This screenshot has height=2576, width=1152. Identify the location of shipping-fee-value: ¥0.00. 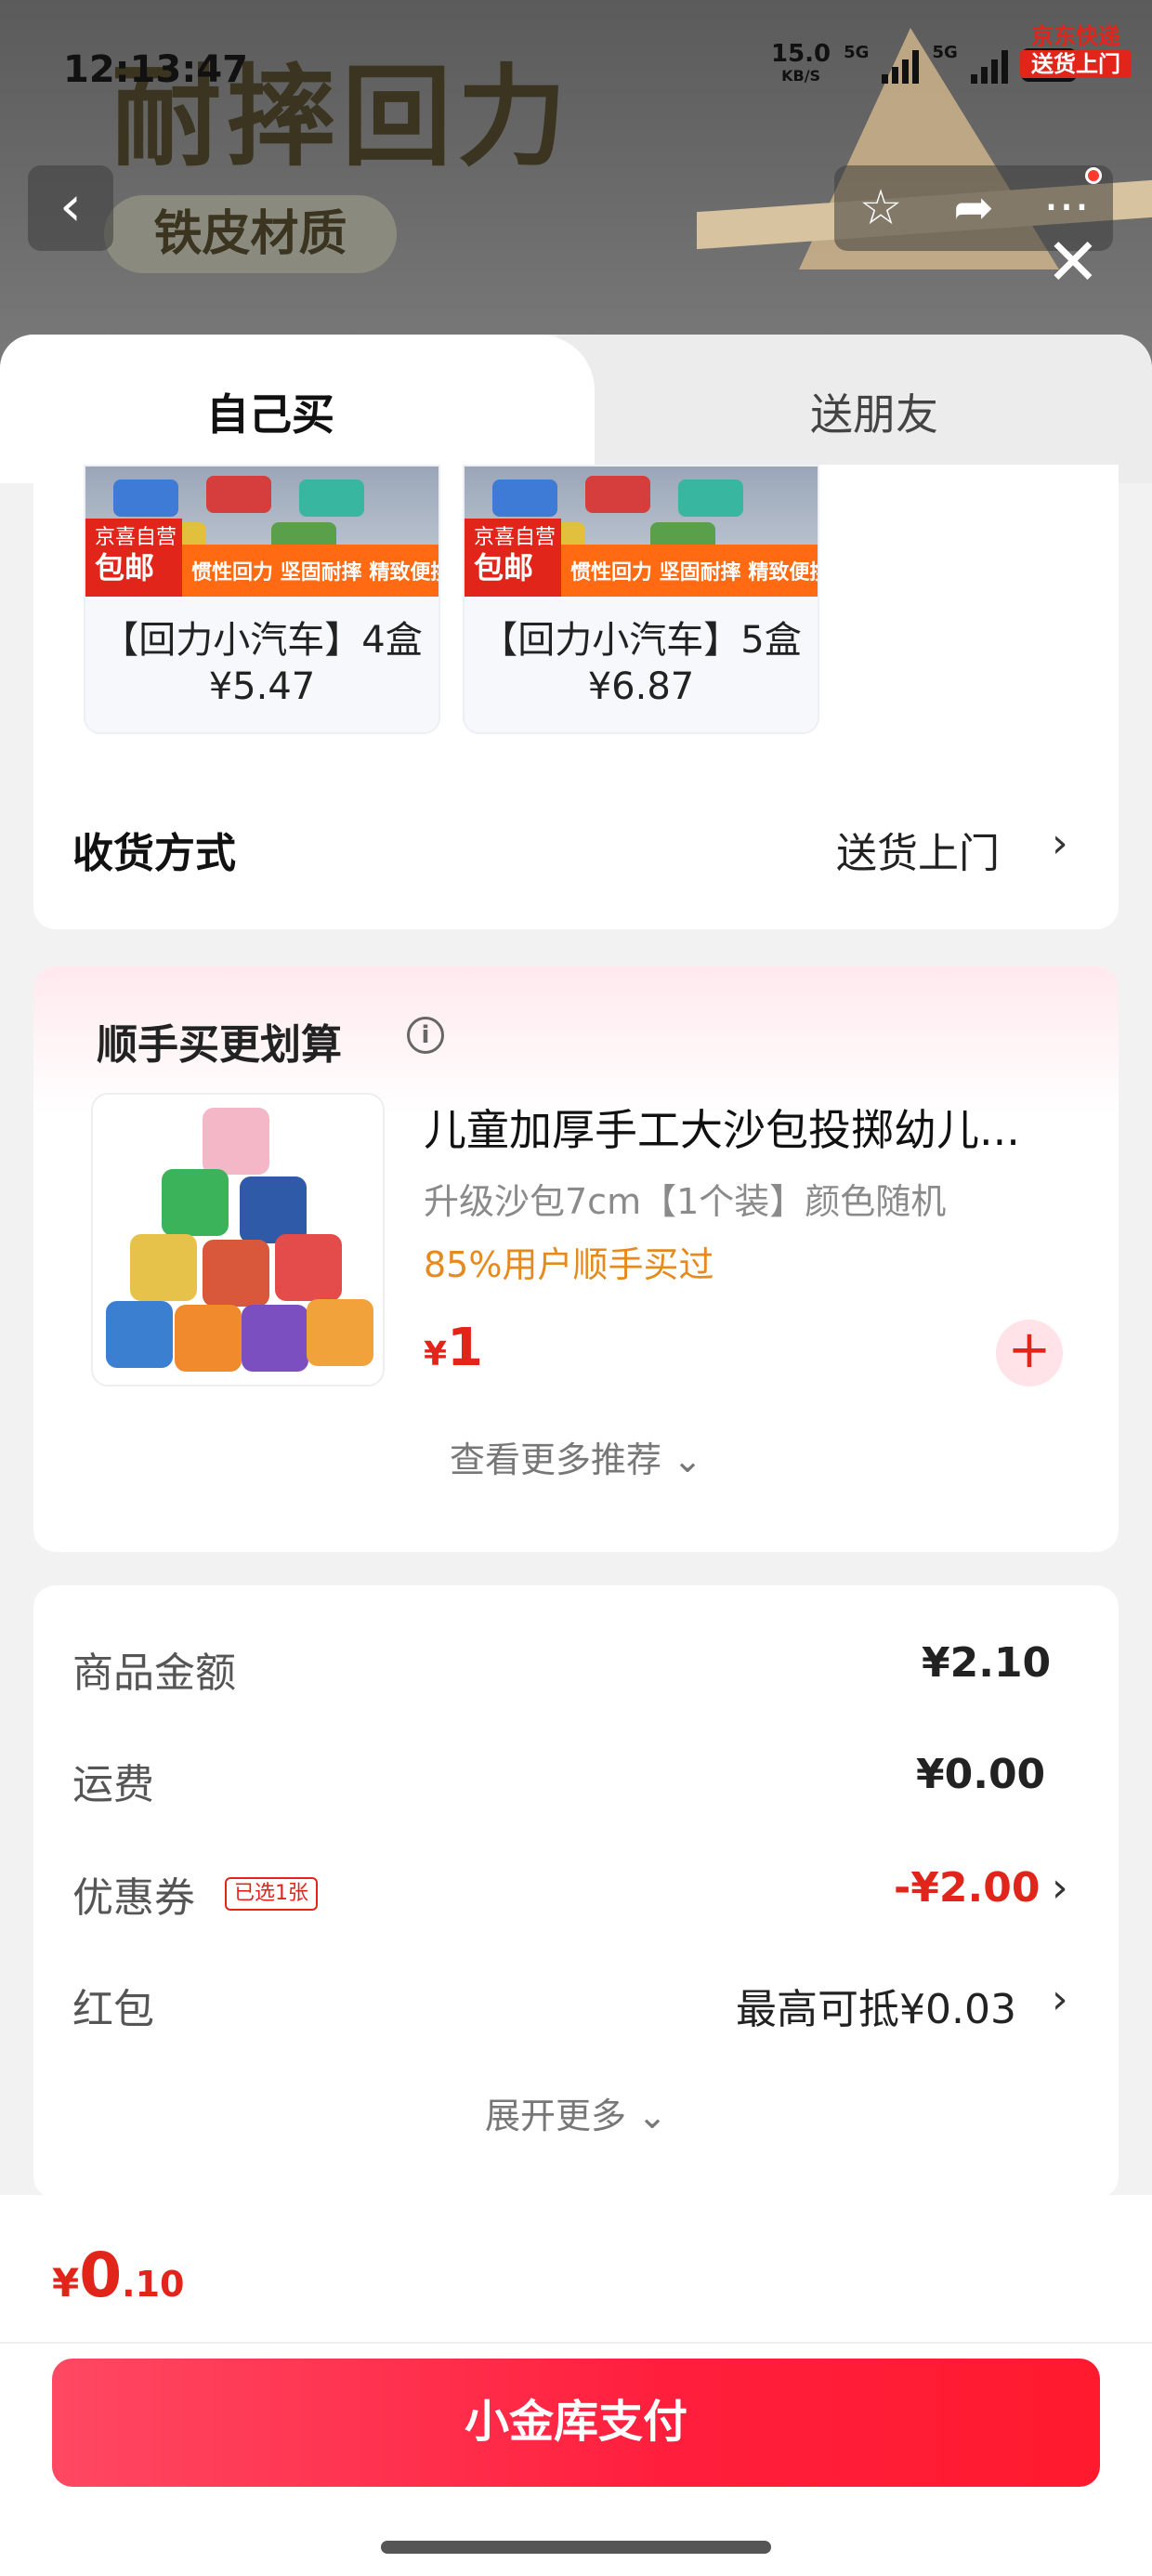
(981, 1774).